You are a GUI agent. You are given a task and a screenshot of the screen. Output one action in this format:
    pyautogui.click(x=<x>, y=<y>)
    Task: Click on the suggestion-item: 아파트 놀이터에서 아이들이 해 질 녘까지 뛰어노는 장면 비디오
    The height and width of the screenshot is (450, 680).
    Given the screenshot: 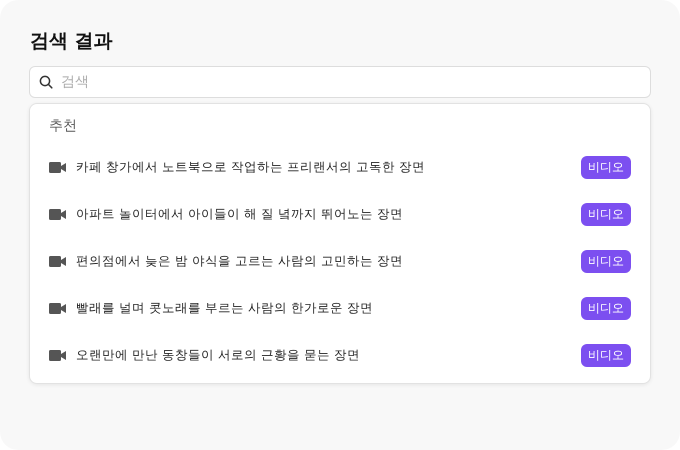 What is the action you would take?
    pyautogui.click(x=340, y=214)
    